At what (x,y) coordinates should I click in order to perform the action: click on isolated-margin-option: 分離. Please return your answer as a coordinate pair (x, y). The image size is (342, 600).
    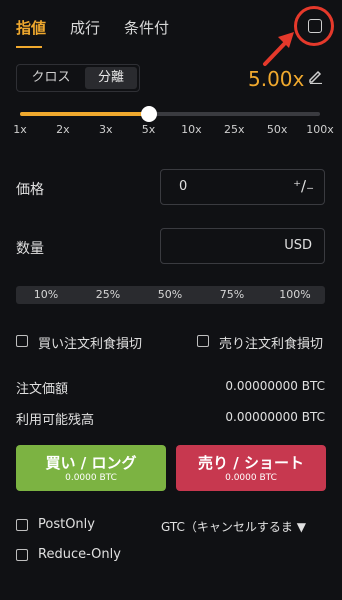
    Looking at the image, I should click on (111, 78).